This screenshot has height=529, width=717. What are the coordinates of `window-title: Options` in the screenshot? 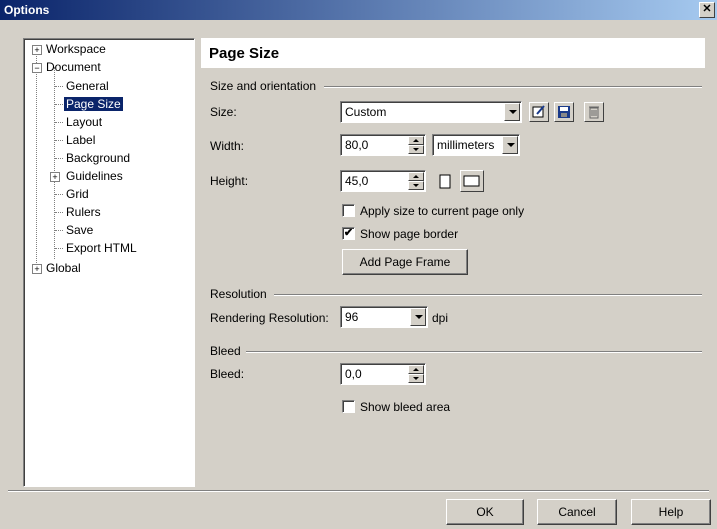 It's located at (27, 10).